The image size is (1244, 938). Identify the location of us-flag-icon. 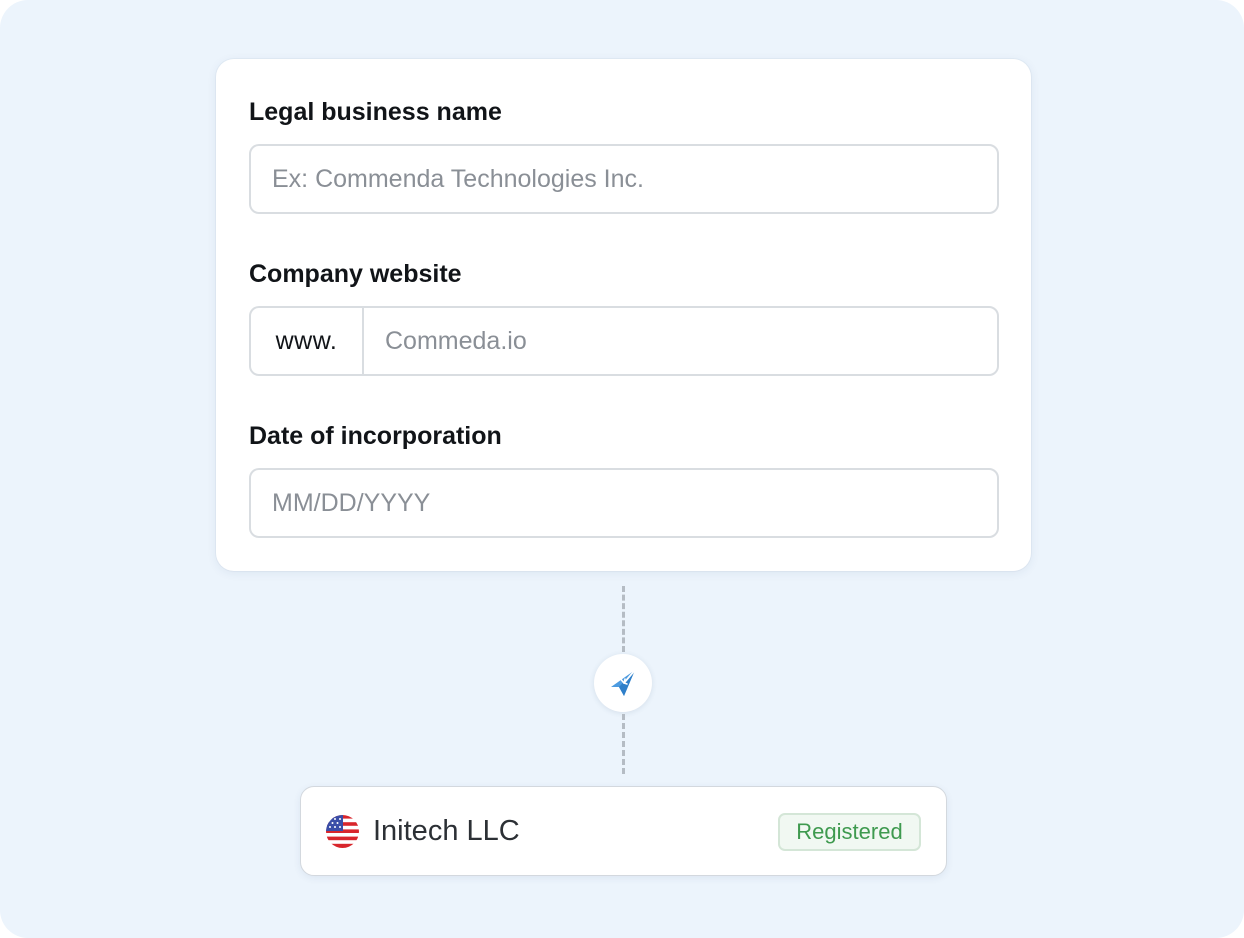
(342, 831).